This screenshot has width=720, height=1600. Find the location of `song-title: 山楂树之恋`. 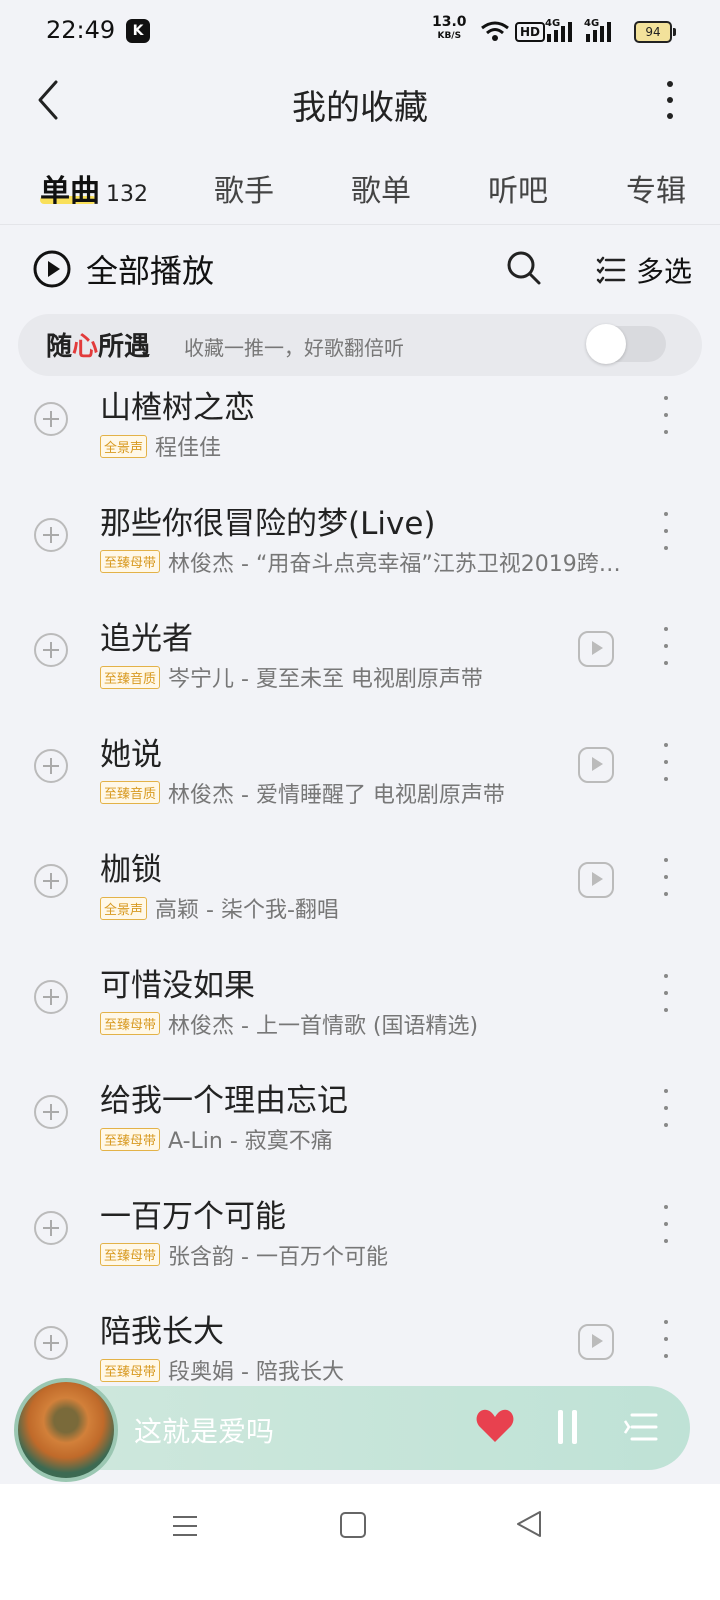

song-title: 山楂树之恋 is located at coordinates (177, 404).